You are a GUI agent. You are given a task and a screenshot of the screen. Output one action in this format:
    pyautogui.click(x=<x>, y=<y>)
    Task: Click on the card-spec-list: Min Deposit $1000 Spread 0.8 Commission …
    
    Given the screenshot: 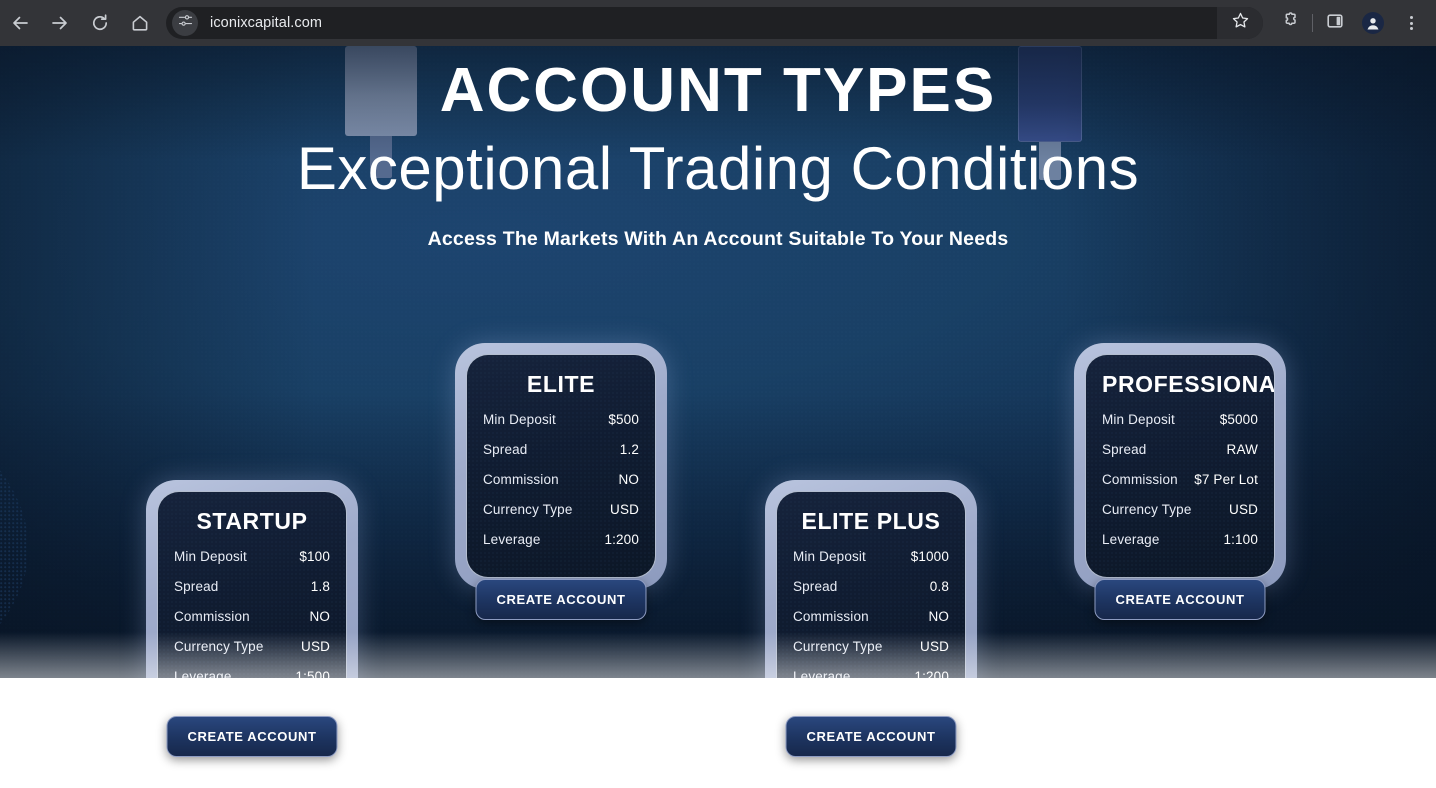 What is the action you would take?
    pyautogui.click(x=871, y=616)
    